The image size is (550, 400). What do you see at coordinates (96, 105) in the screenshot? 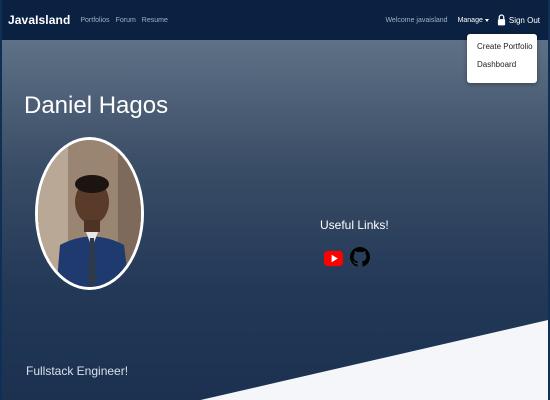
I see `page-title: Daniel Hagos` at bounding box center [96, 105].